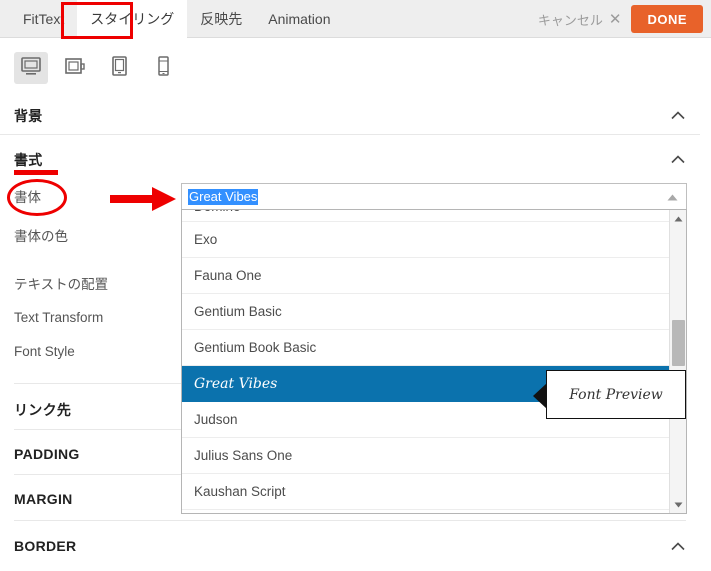 This screenshot has height=571, width=711. I want to click on laptop-icon, so click(75, 68).